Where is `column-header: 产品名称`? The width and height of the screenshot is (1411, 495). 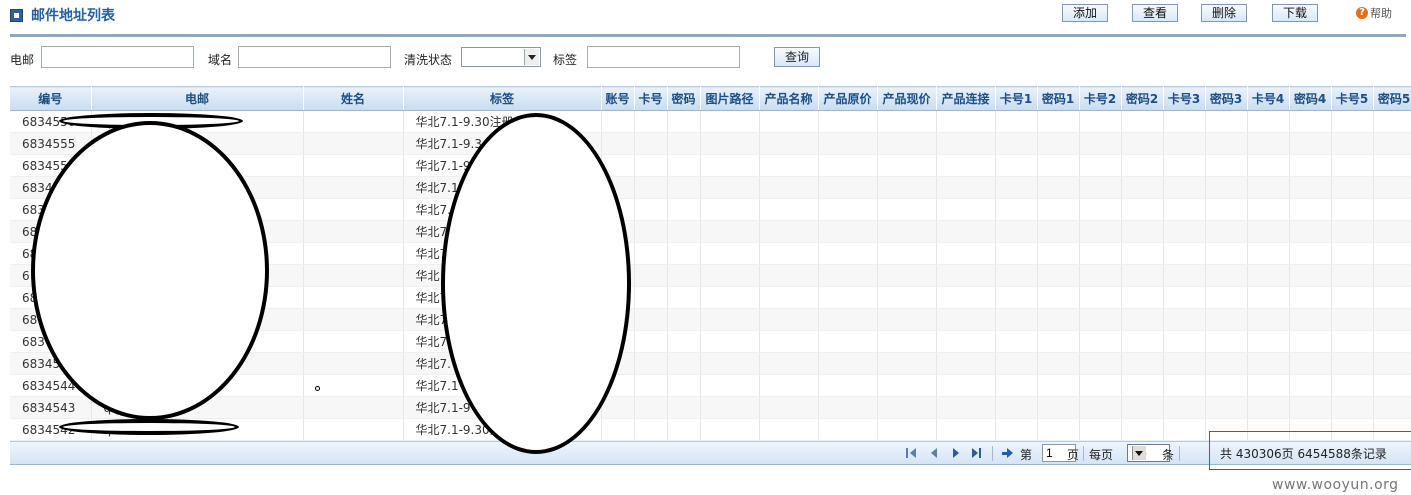
column-header: 产品名称 is located at coordinates (789, 98).